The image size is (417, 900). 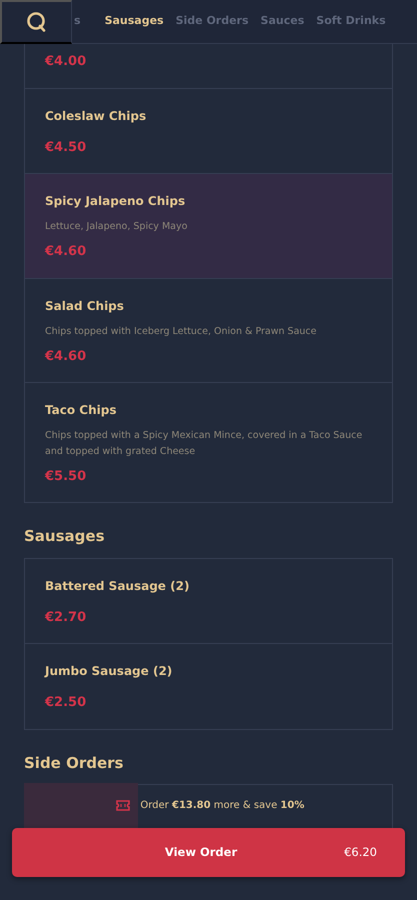 I want to click on category-tab: Sausages, so click(x=128, y=21).